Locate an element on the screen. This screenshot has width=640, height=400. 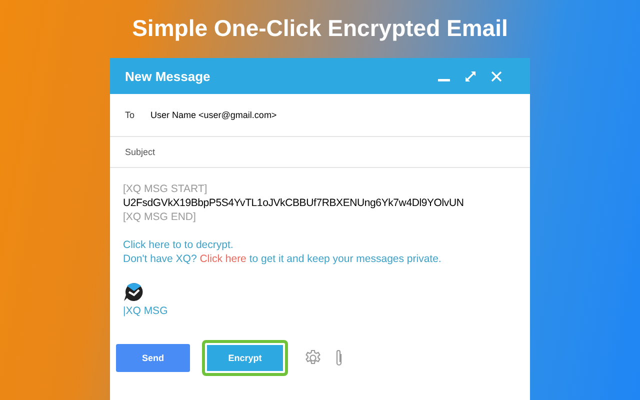
signature-text: |XQ MSG is located at coordinates (146, 311).